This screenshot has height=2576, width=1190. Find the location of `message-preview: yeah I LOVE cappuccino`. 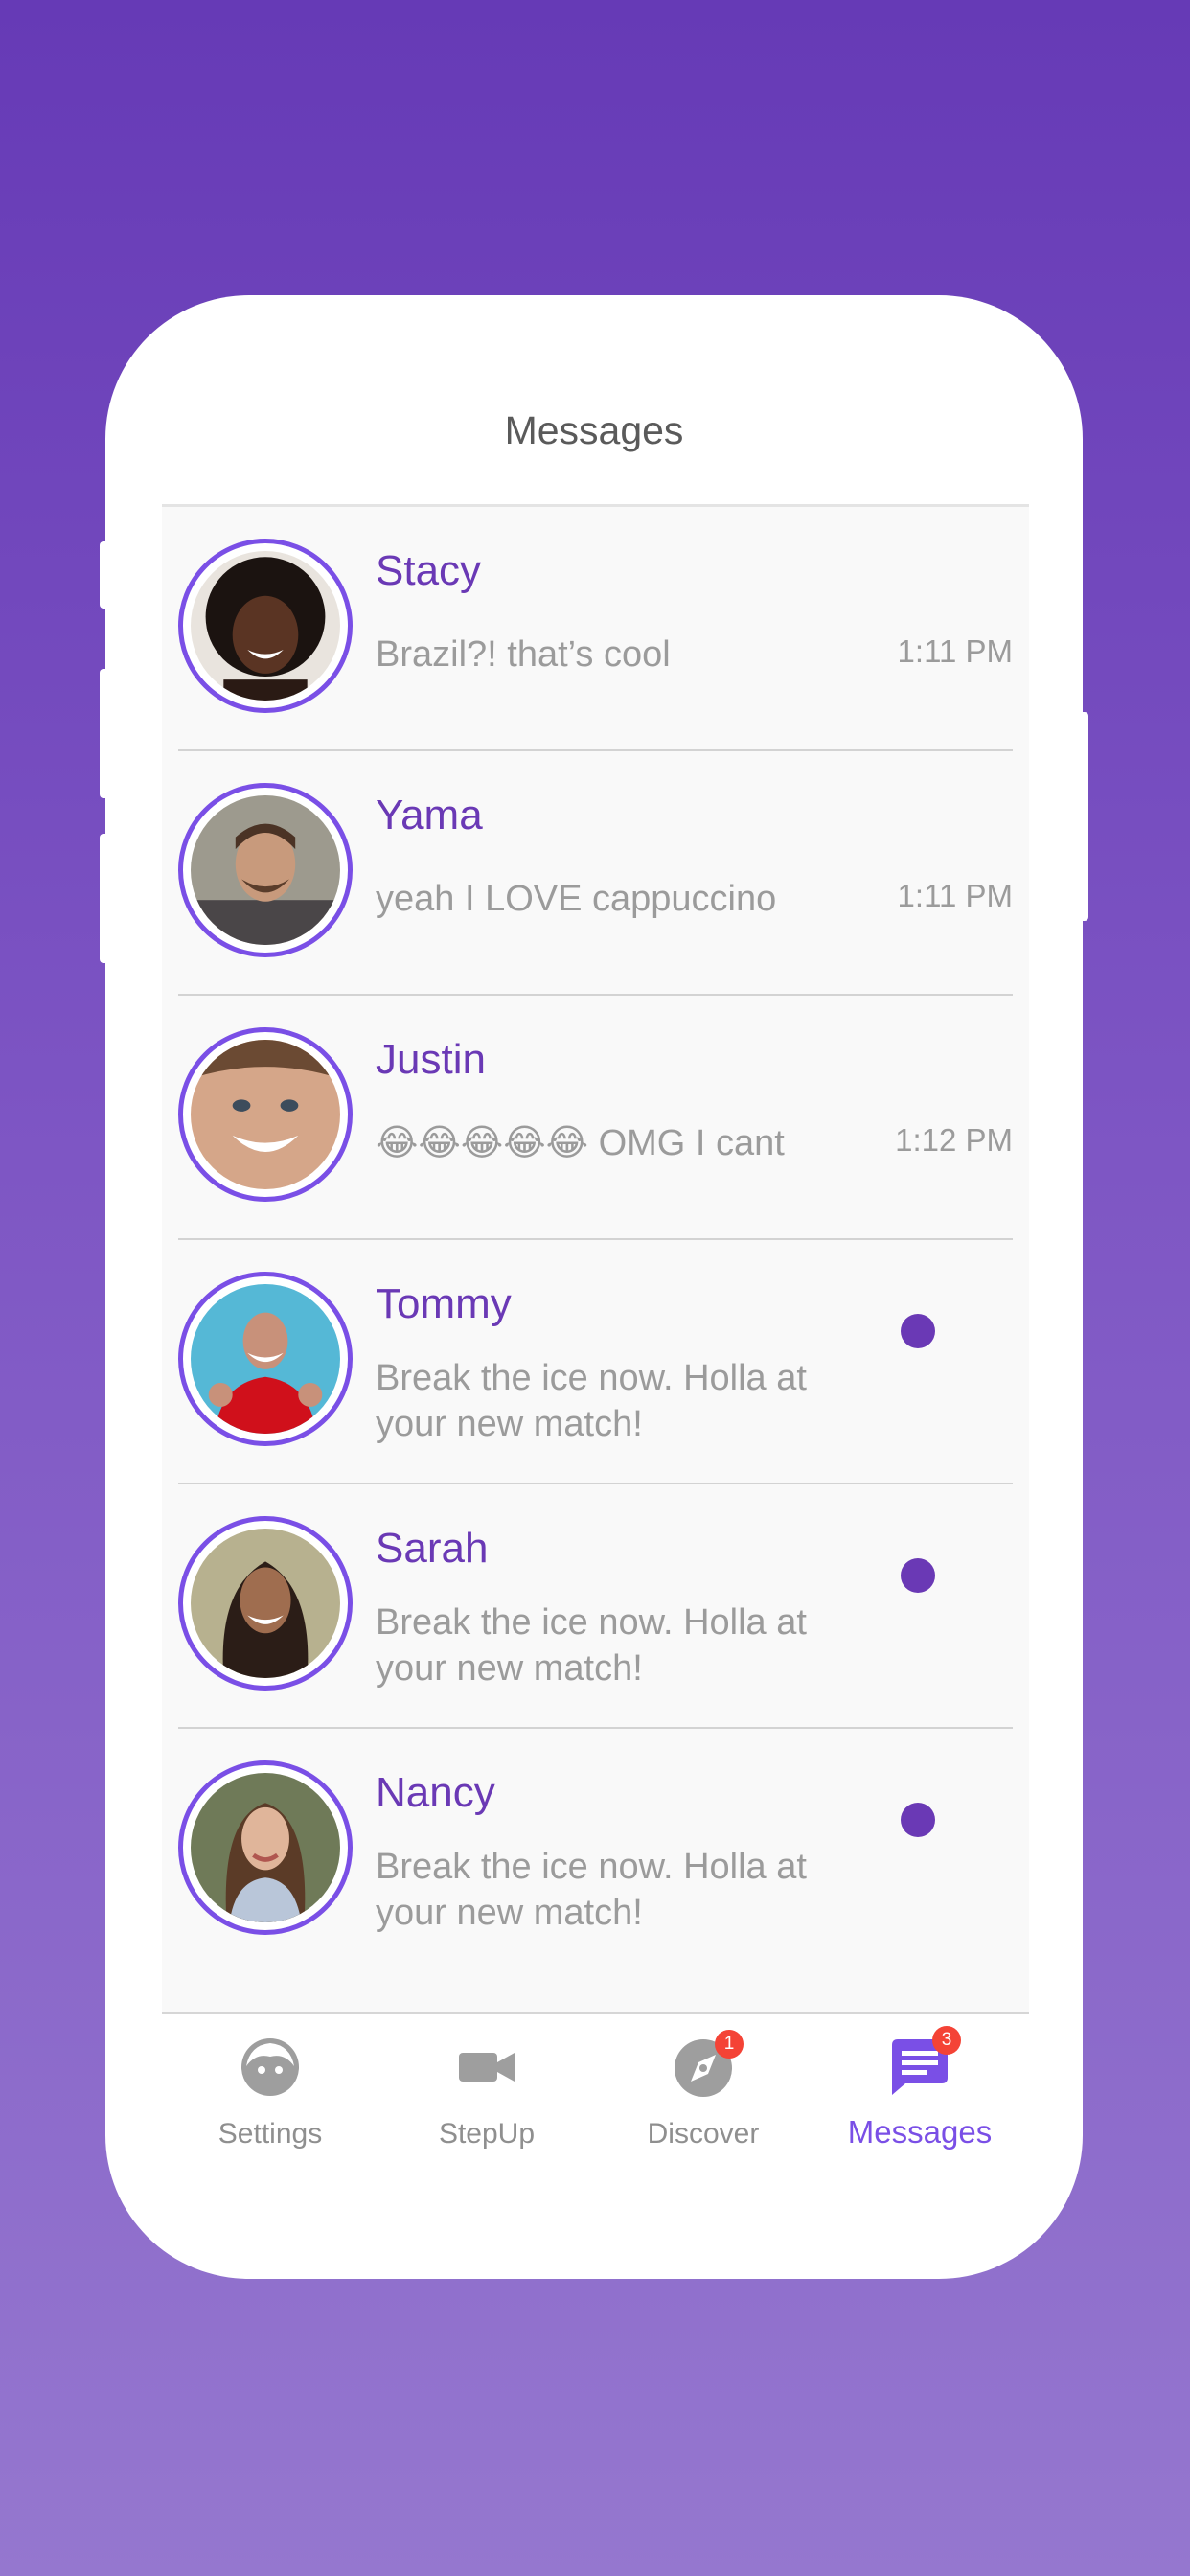

message-preview: yeah I LOVE cappuccino is located at coordinates (576, 899).